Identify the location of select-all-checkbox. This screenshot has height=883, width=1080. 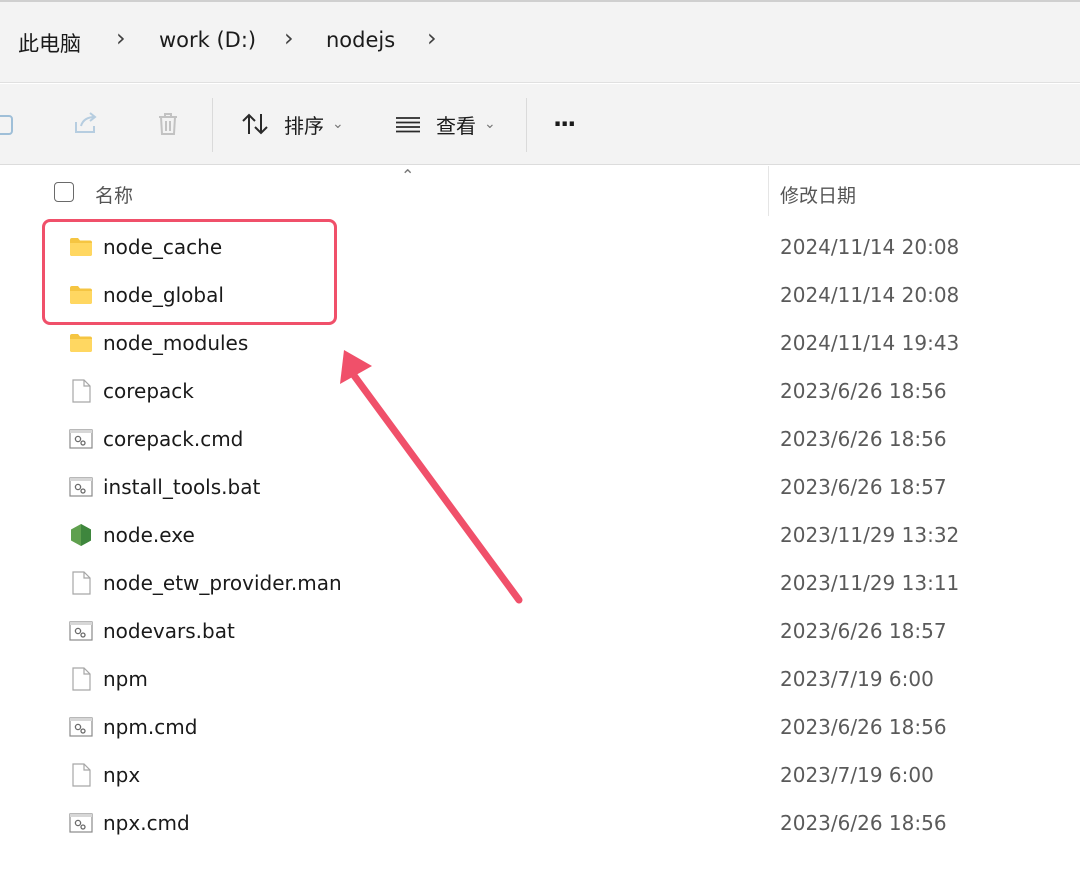
(64, 192).